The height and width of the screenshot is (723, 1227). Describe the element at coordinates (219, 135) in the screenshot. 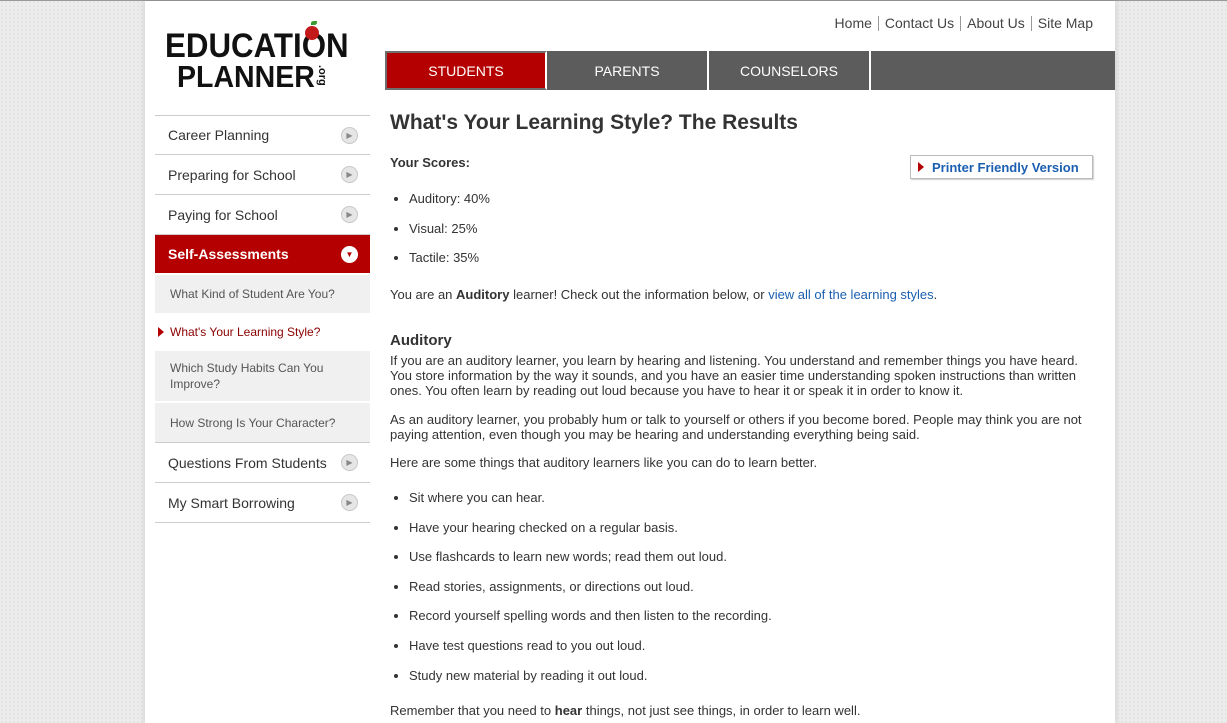

I see `sidebar-item-label: Career Planning` at that location.